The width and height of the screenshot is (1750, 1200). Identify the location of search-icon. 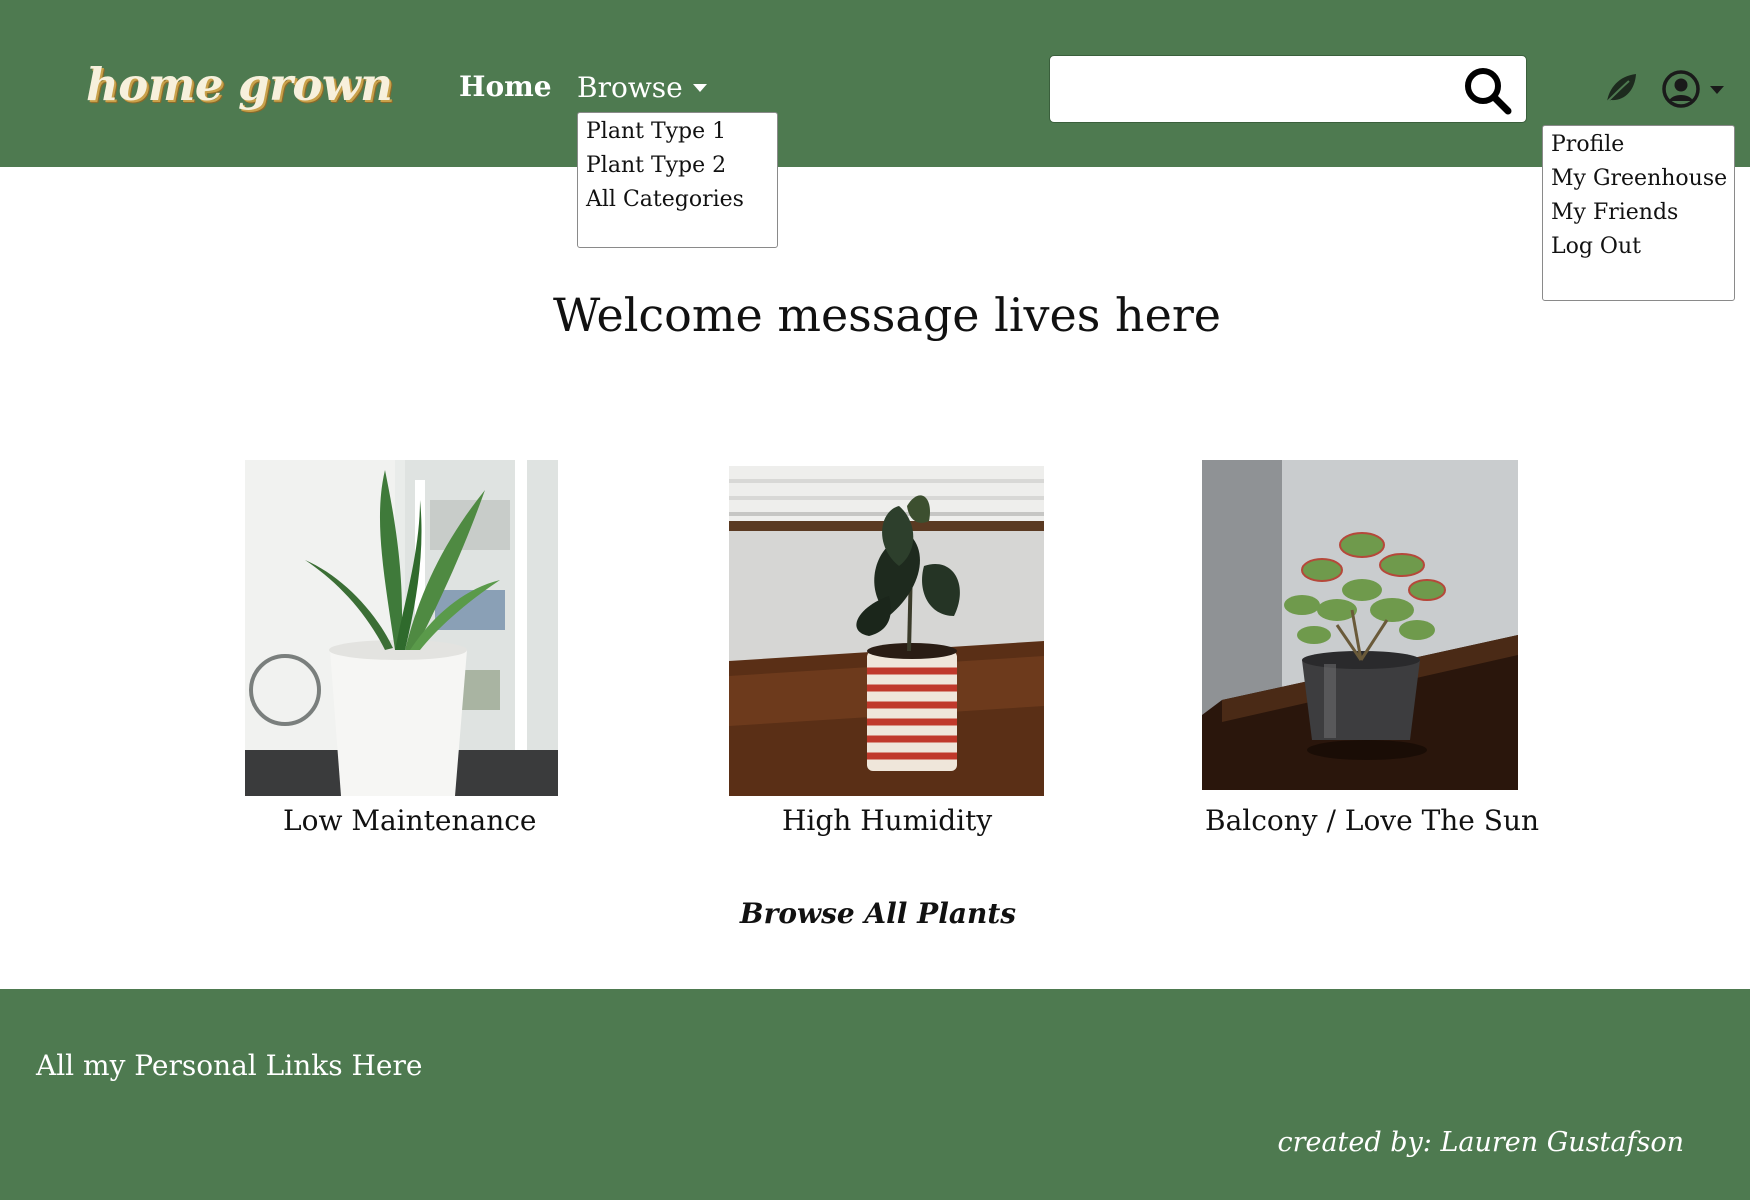
(1487, 90).